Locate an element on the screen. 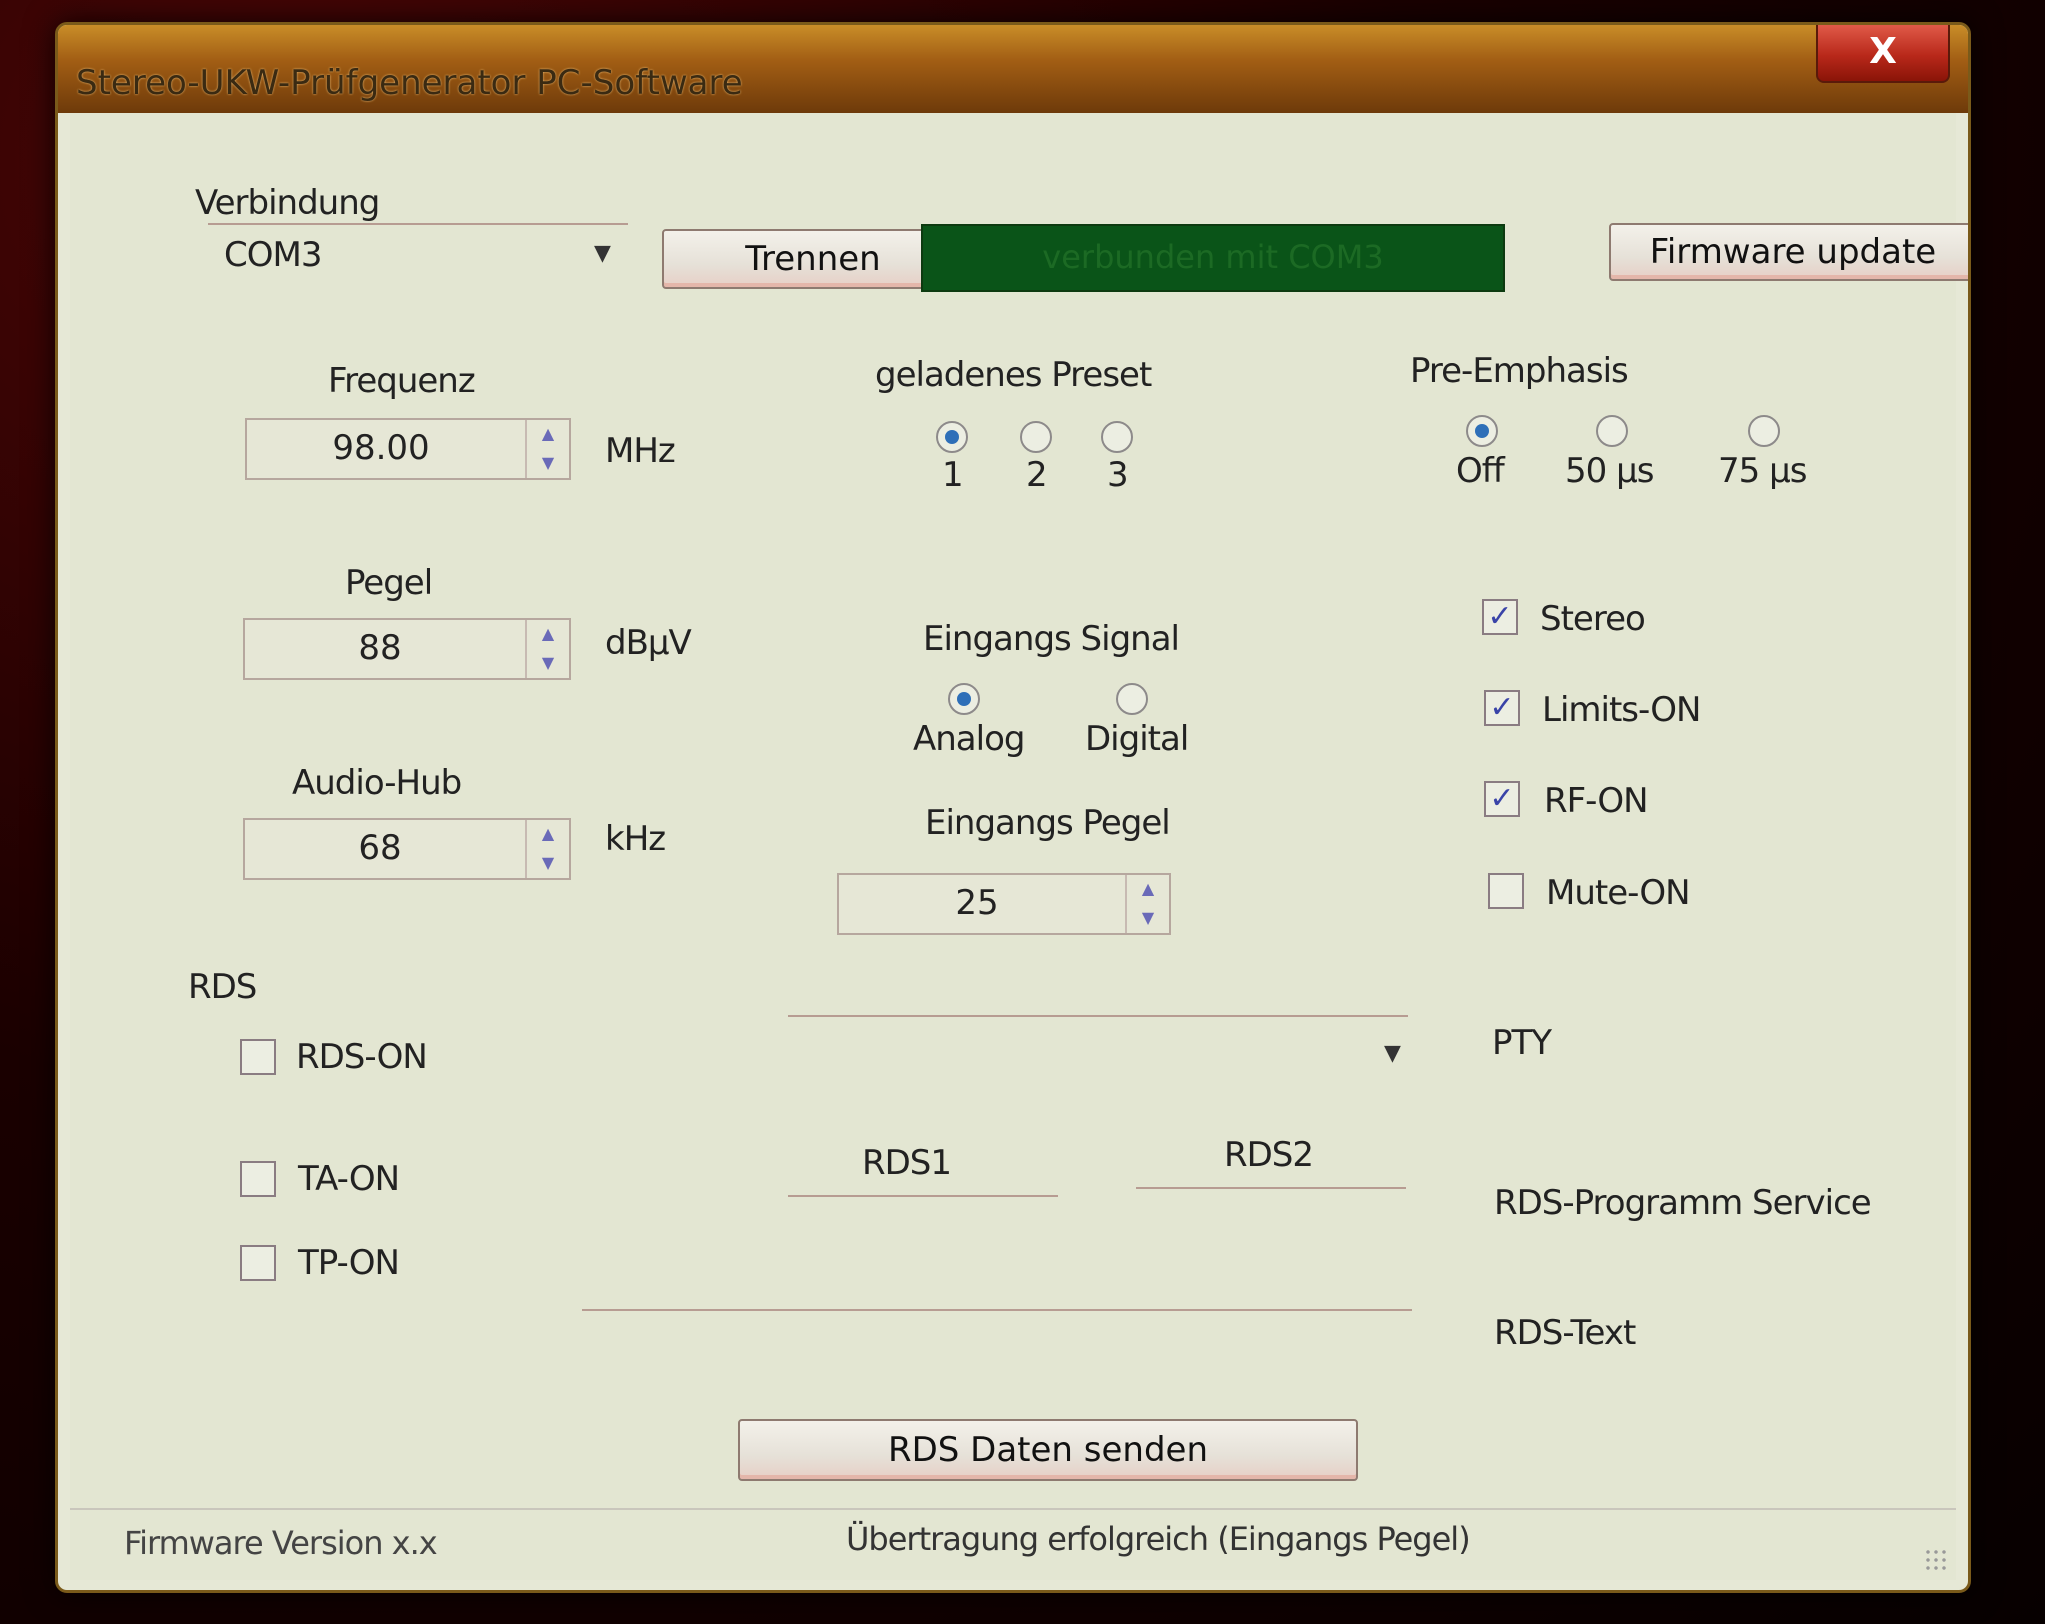 This screenshot has width=2045, height=1624. limits-checkbox: ✓ is located at coordinates (1502, 708).